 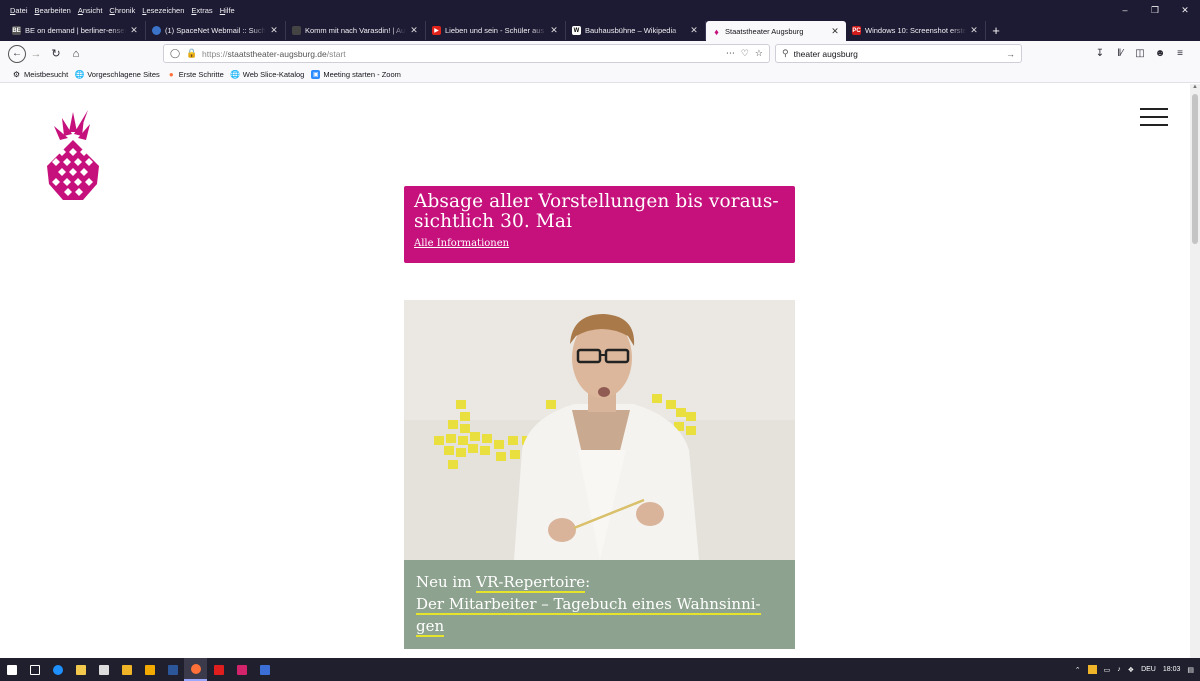 I want to click on pineapple-logo, so click(x=73, y=156).